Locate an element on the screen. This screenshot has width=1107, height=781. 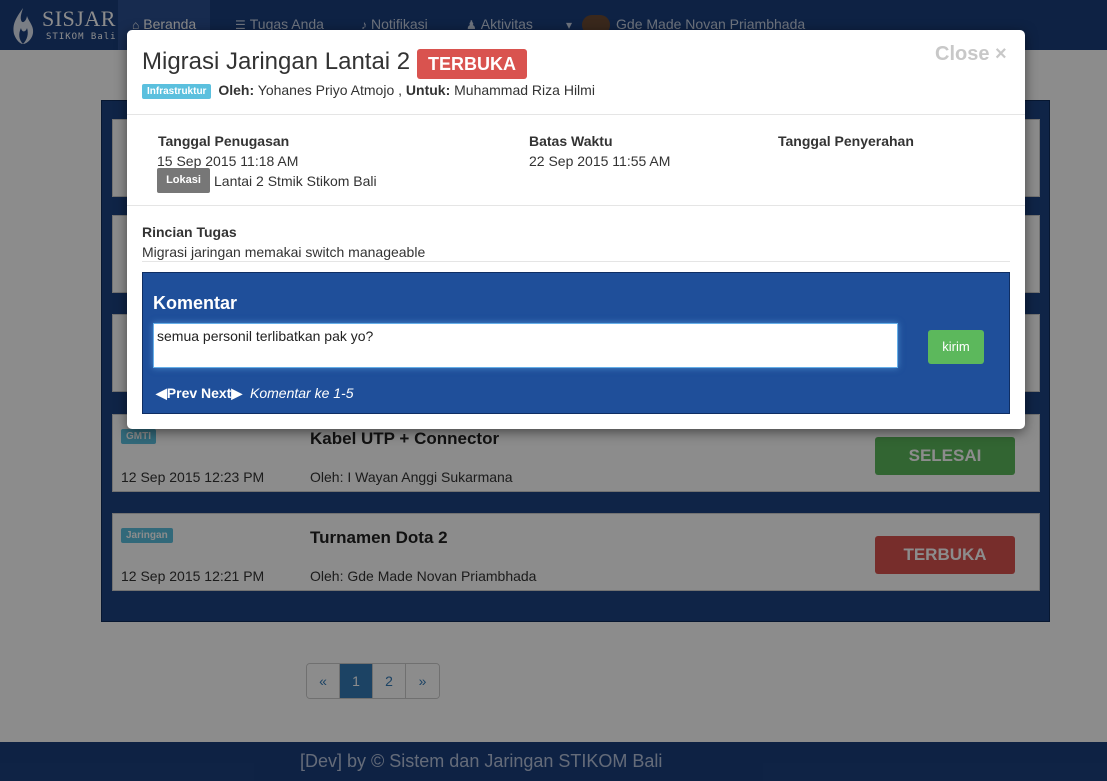
comment-range-info: Komentar ke 1-5 is located at coordinates (302, 393).